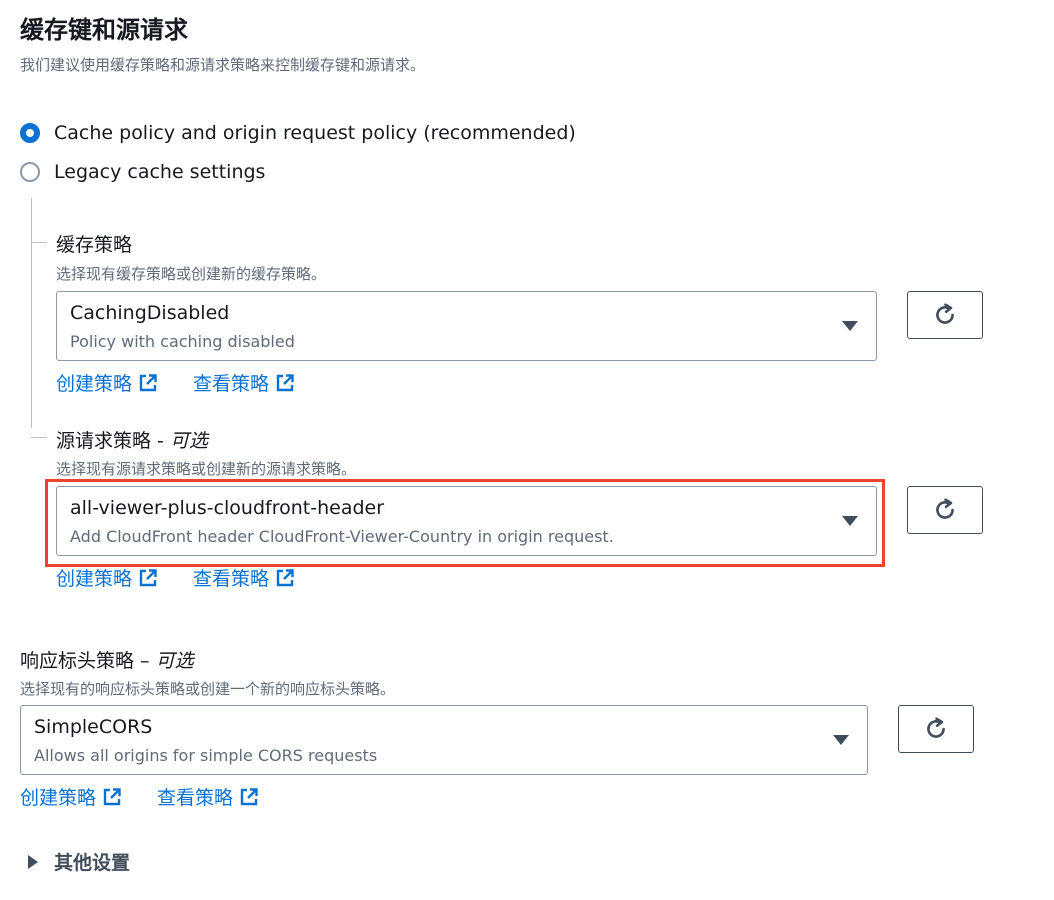 The image size is (1054, 900). I want to click on additional-settings-expander: 其他设置, so click(79, 861).